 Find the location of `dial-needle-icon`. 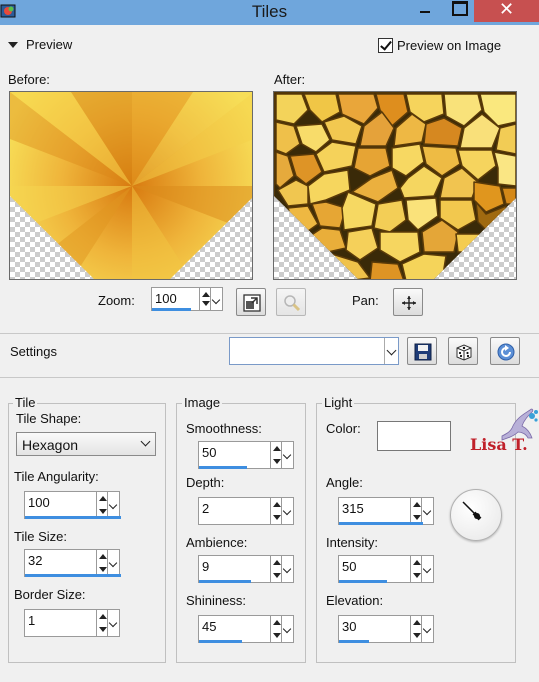

dial-needle-icon is located at coordinates (472, 511).